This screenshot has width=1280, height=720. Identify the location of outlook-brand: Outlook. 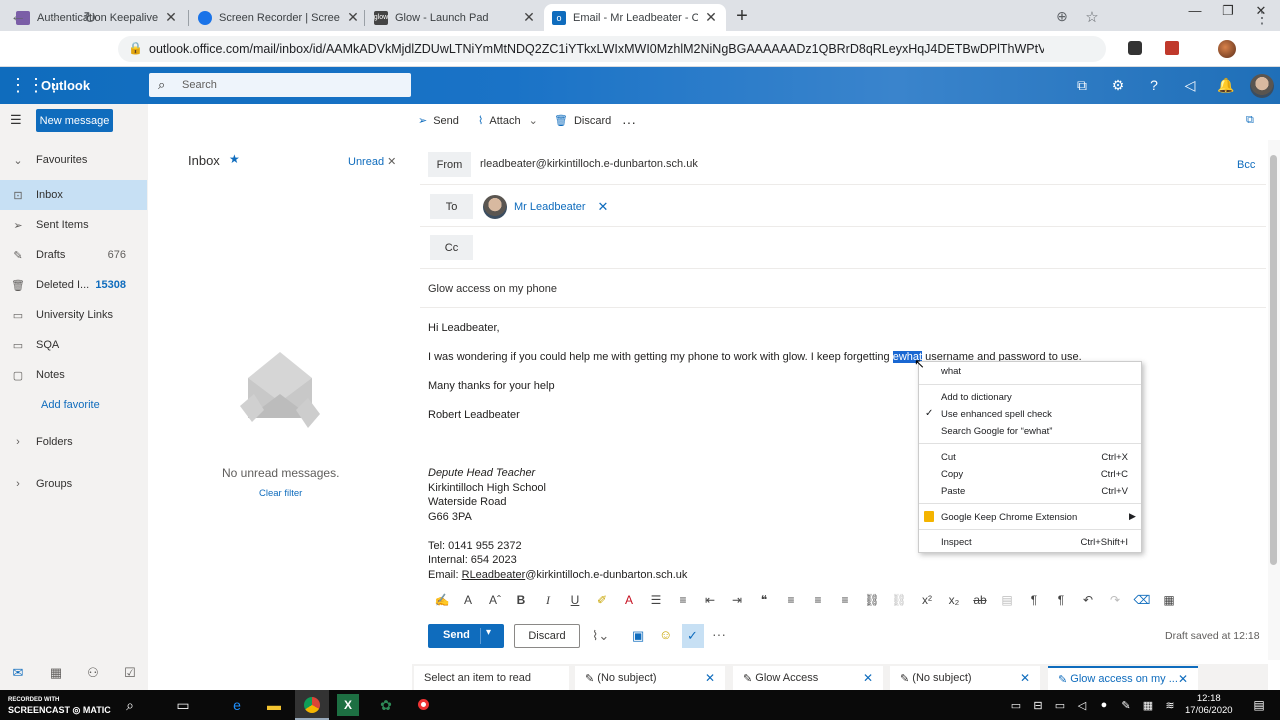
(65, 85).